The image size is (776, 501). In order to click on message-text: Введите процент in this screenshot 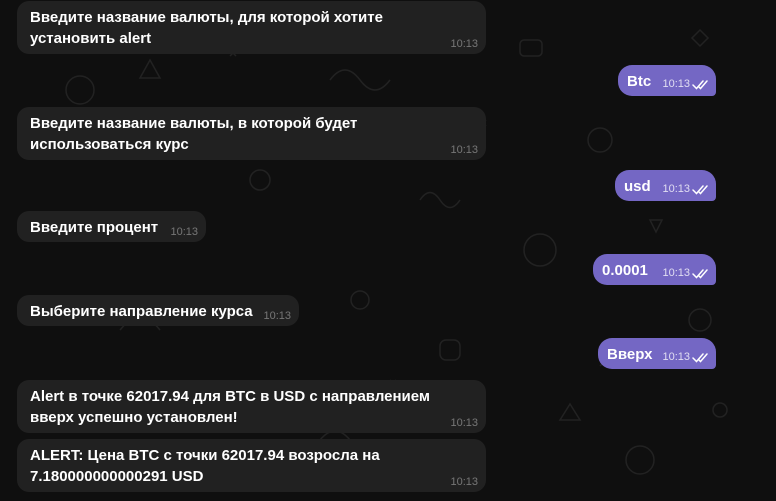, I will do `click(94, 227)`.